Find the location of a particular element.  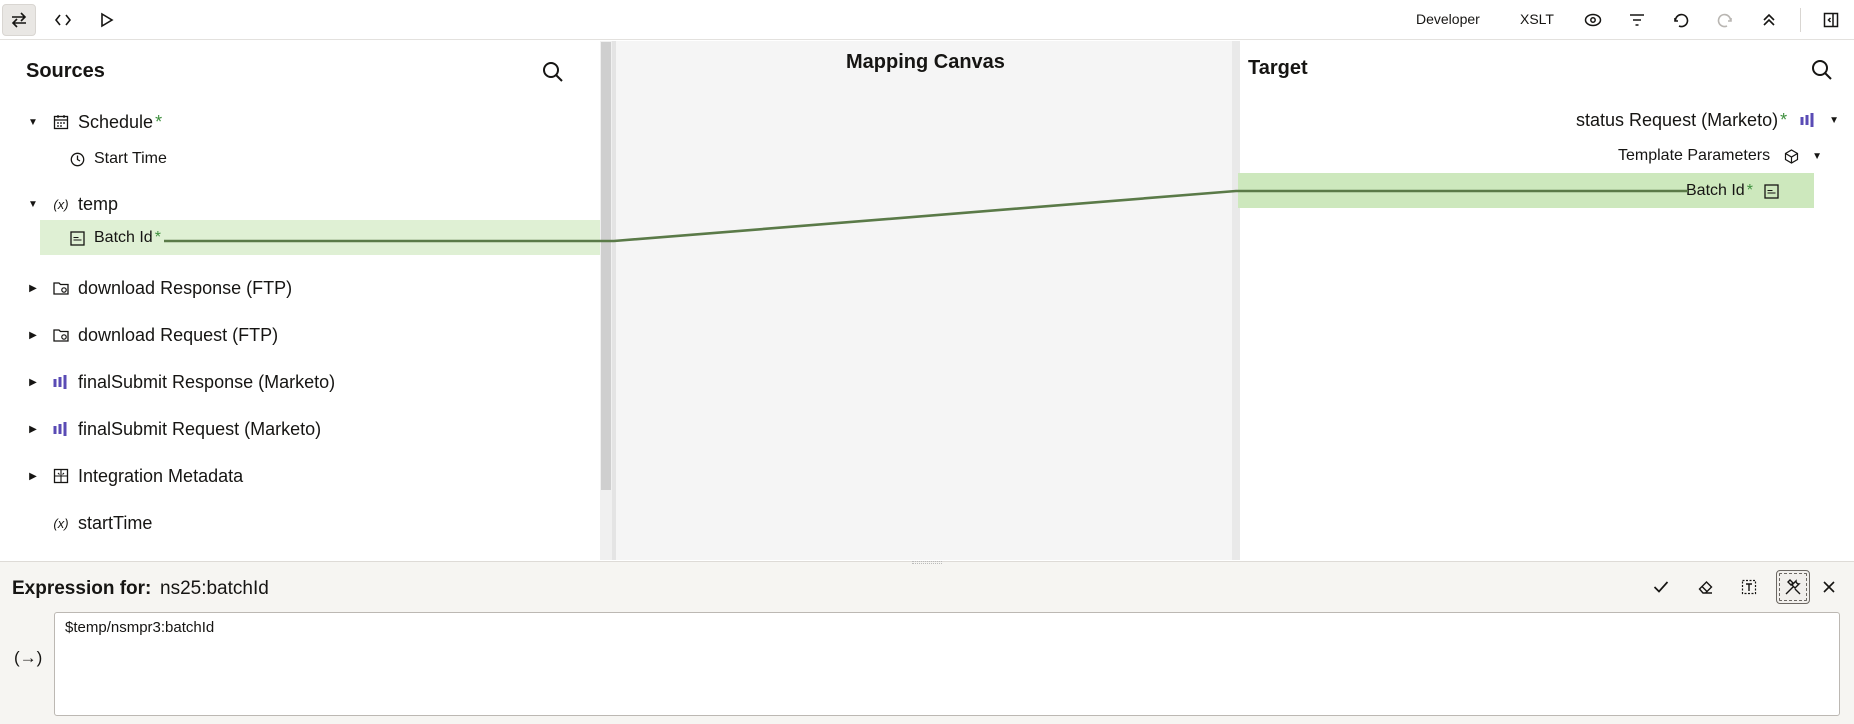

source-item-label: Integration Metadata is located at coordinates (161, 475).